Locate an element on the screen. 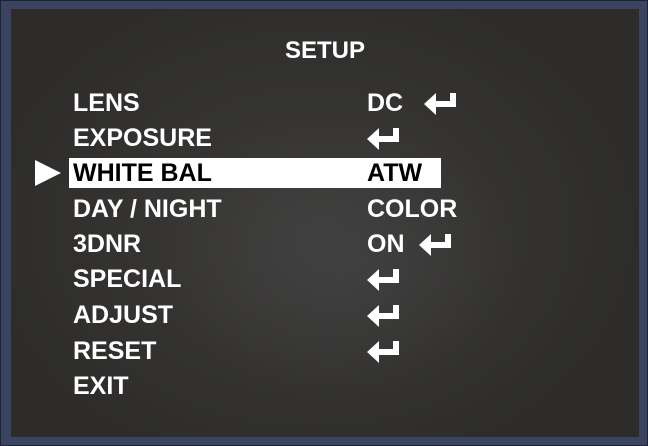  menu-item-value: ATW is located at coordinates (395, 173).